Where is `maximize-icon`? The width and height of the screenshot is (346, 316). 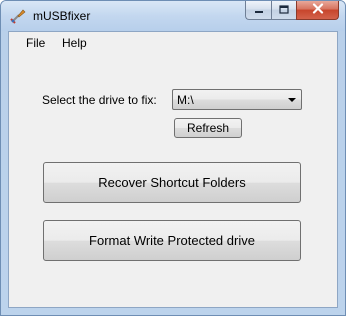
maximize-icon is located at coordinates (284, 10).